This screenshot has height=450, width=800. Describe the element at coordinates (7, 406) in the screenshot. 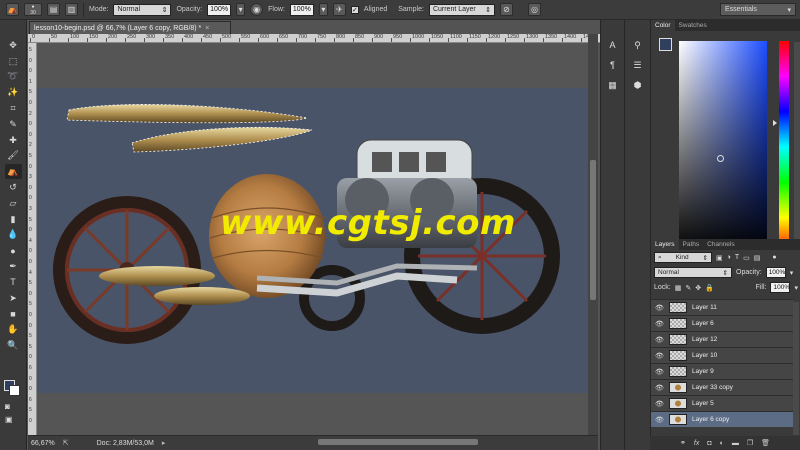

I see `quick-mask-icon: ◙` at that location.